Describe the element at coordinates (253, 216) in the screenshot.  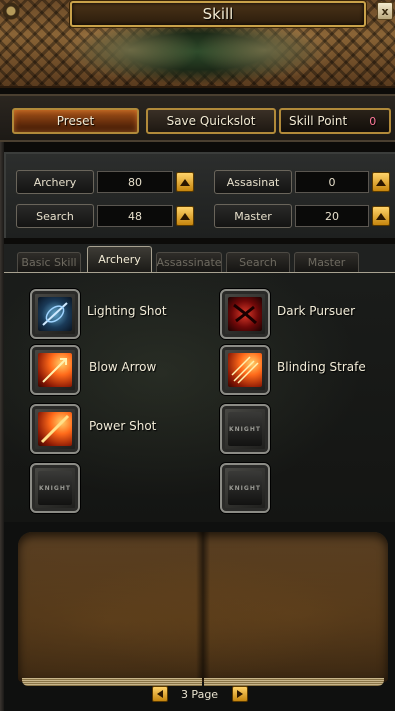
I see `stat-master-label: Master` at that location.